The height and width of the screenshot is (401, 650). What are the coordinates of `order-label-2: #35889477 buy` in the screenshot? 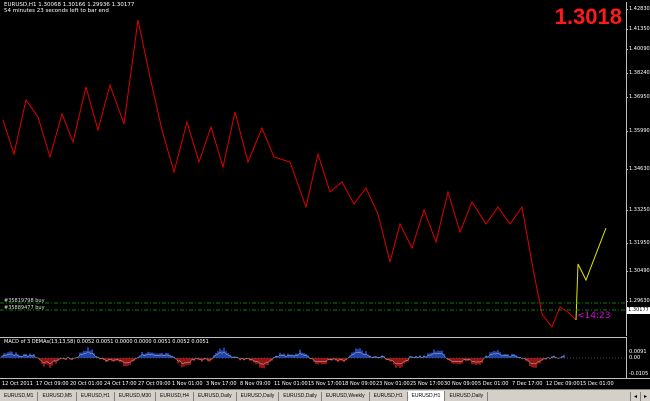 It's located at (24, 308).